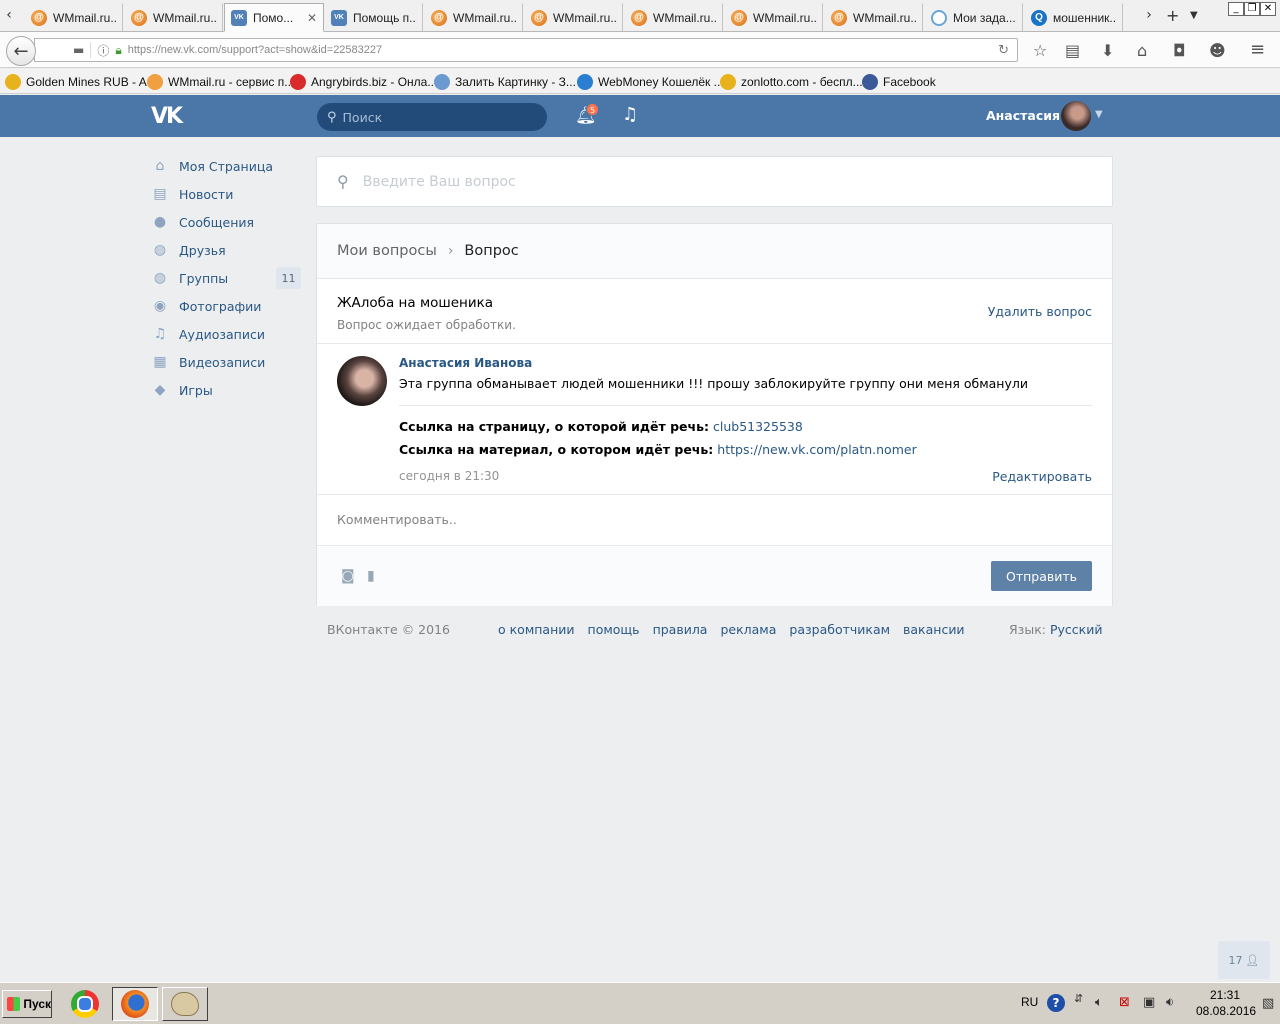  I want to click on network-error-icon: ⊠, so click(1124, 1002).